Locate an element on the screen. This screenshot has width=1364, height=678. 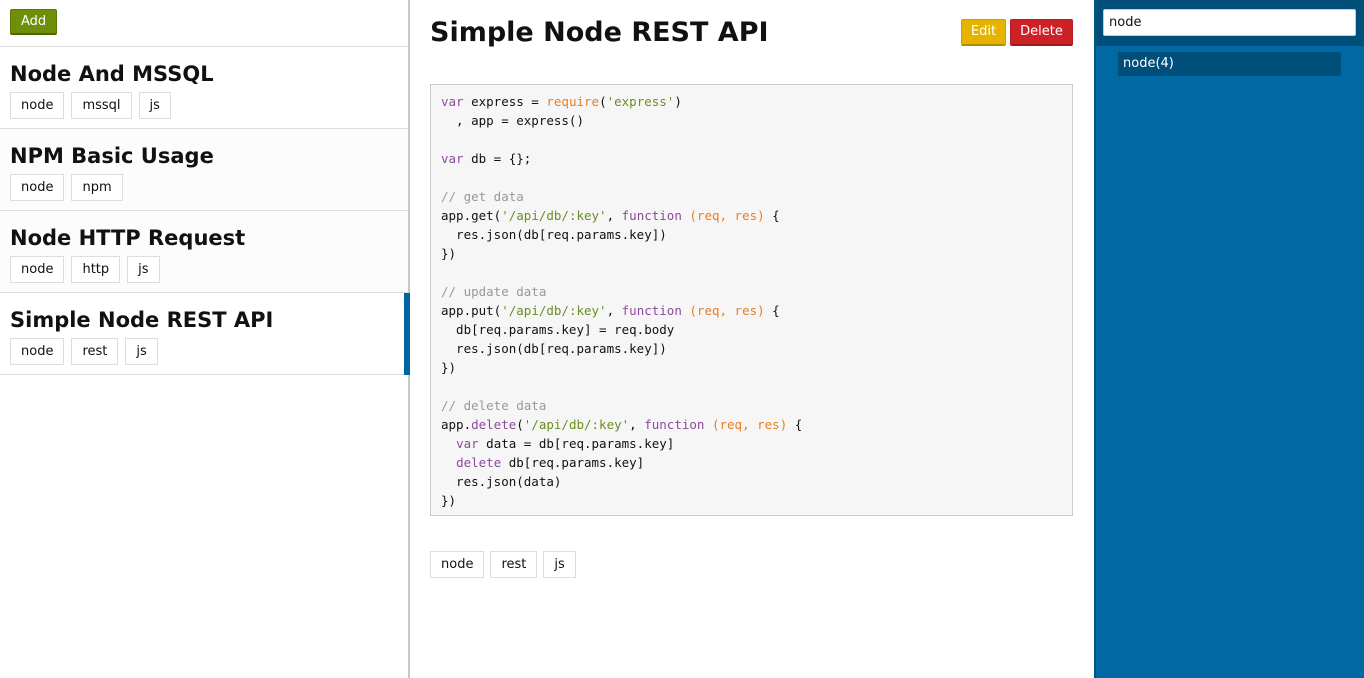
page-title: Simple Node REST API is located at coordinates (599, 32).